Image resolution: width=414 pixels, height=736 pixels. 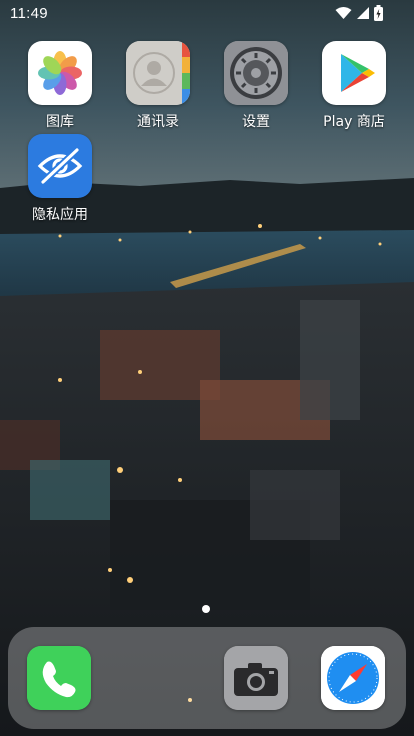 I want to click on compass-icon, so click(x=353, y=678).